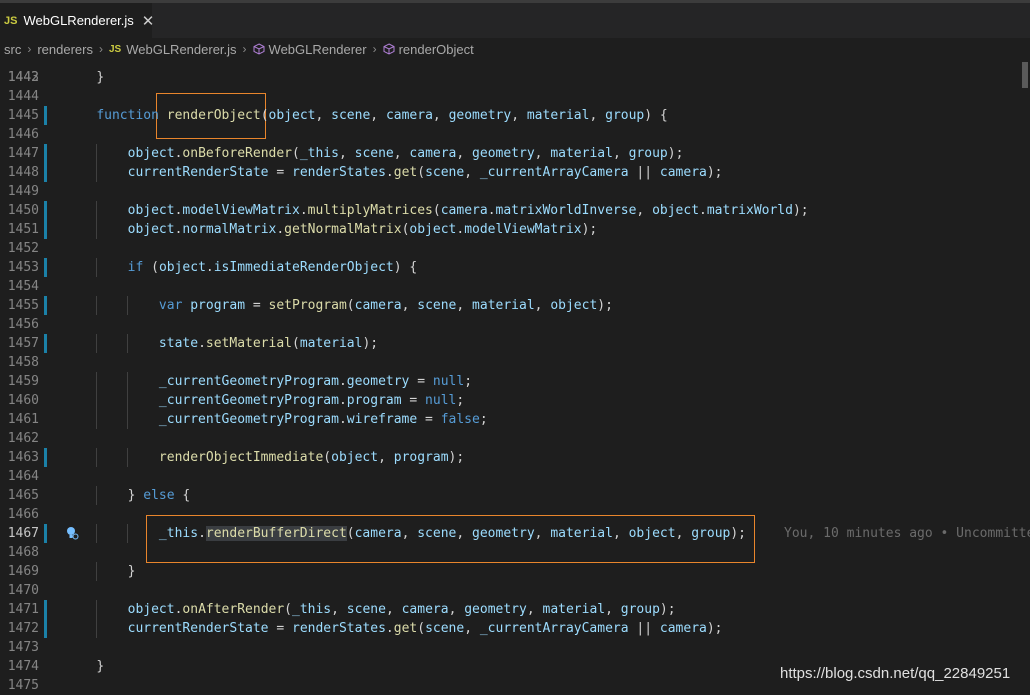  What do you see at coordinates (23, 77) in the screenshot?
I see `line-number: 1443` at bounding box center [23, 77].